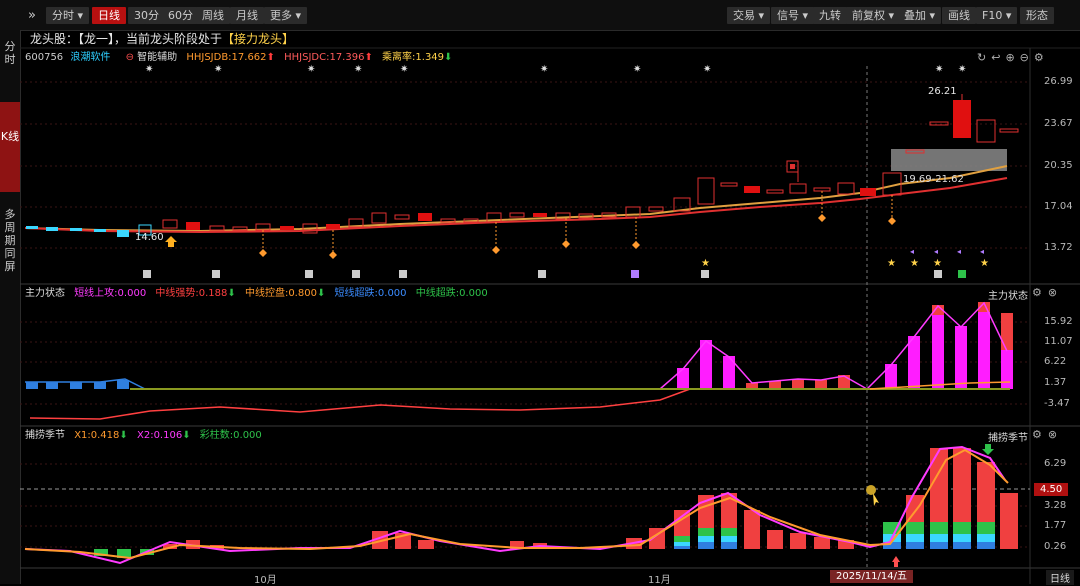 The width and height of the screenshot is (1080, 586). What do you see at coordinates (1008, 436) in the screenshot?
I see `panel3-title-right: 捕捞季节` at bounding box center [1008, 436].